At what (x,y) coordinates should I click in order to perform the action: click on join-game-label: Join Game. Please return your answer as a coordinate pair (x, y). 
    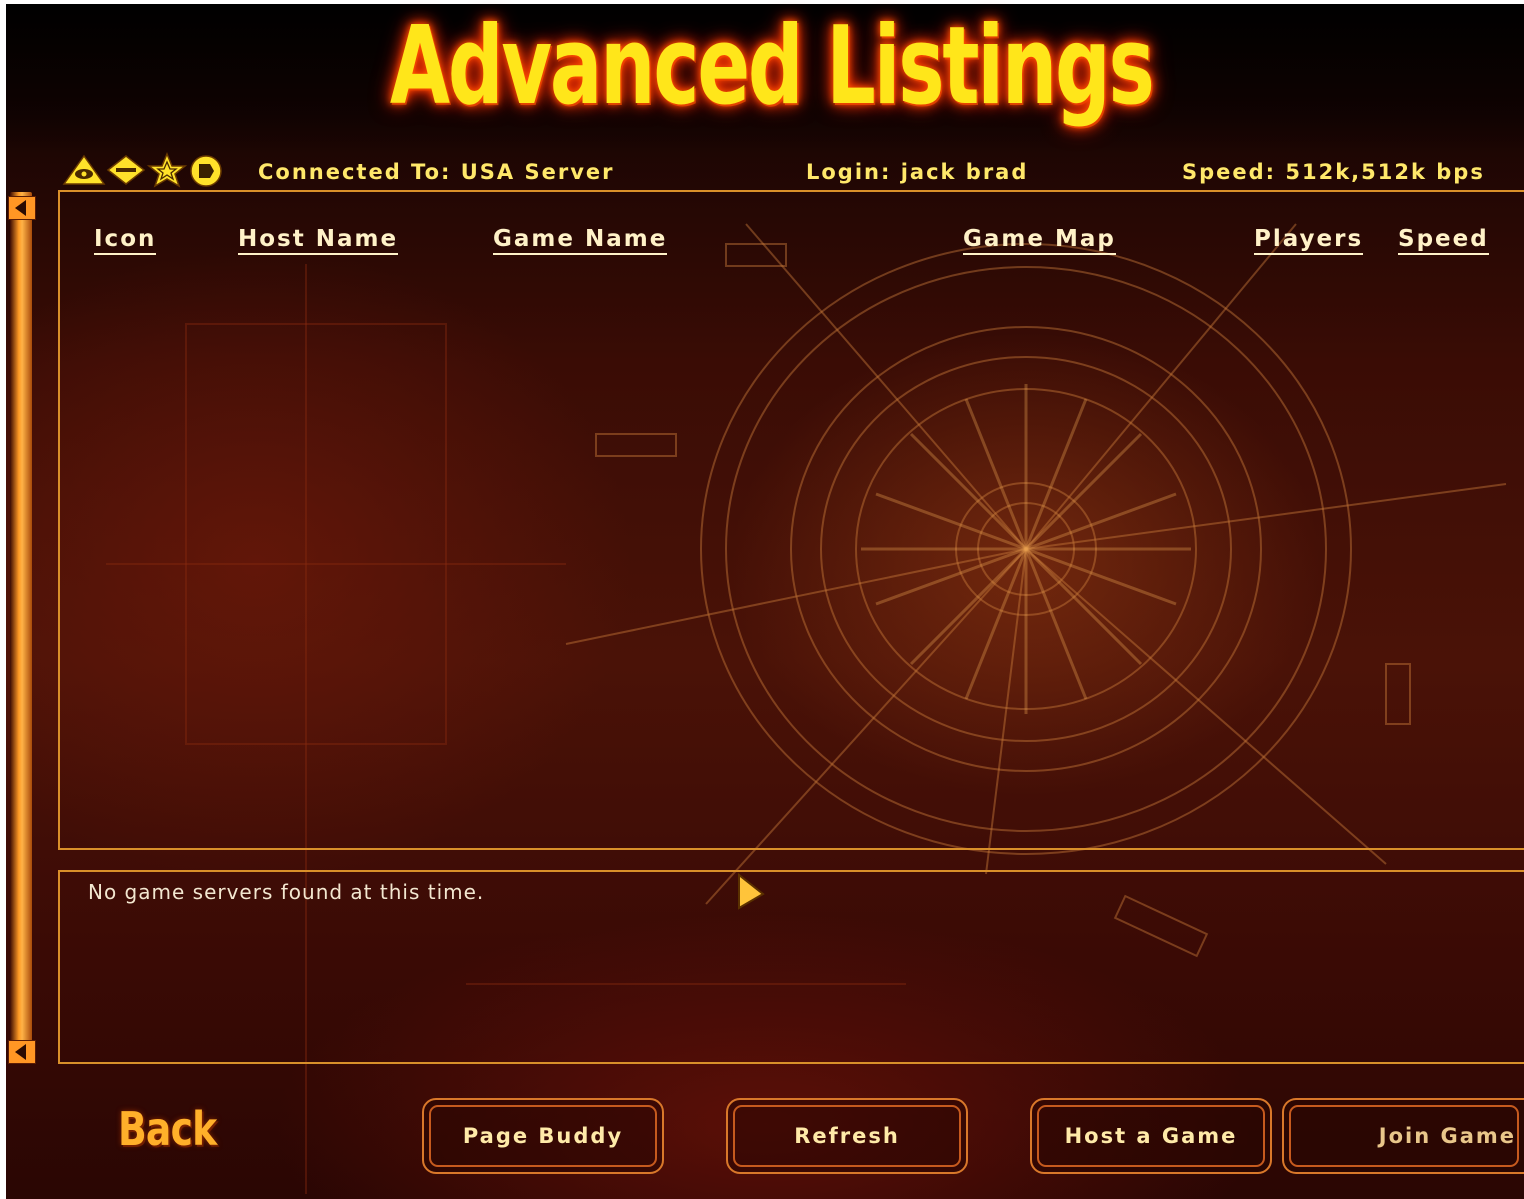
    Looking at the image, I should click on (1447, 1136).